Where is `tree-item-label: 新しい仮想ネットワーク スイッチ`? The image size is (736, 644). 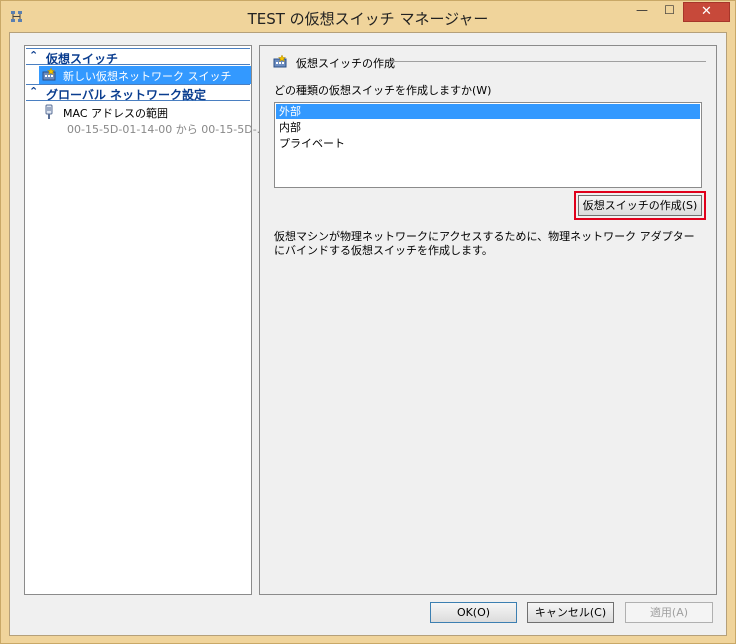
tree-item-label: 新しい仮想ネットワーク スイッチ is located at coordinates (147, 76).